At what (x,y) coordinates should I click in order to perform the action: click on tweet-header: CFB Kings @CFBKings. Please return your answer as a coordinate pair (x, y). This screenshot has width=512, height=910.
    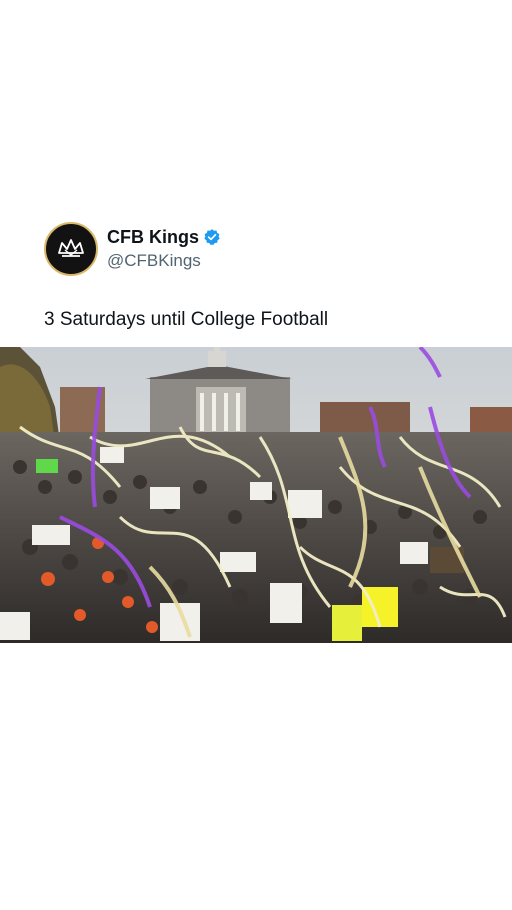
    Looking at the image, I should click on (132, 249).